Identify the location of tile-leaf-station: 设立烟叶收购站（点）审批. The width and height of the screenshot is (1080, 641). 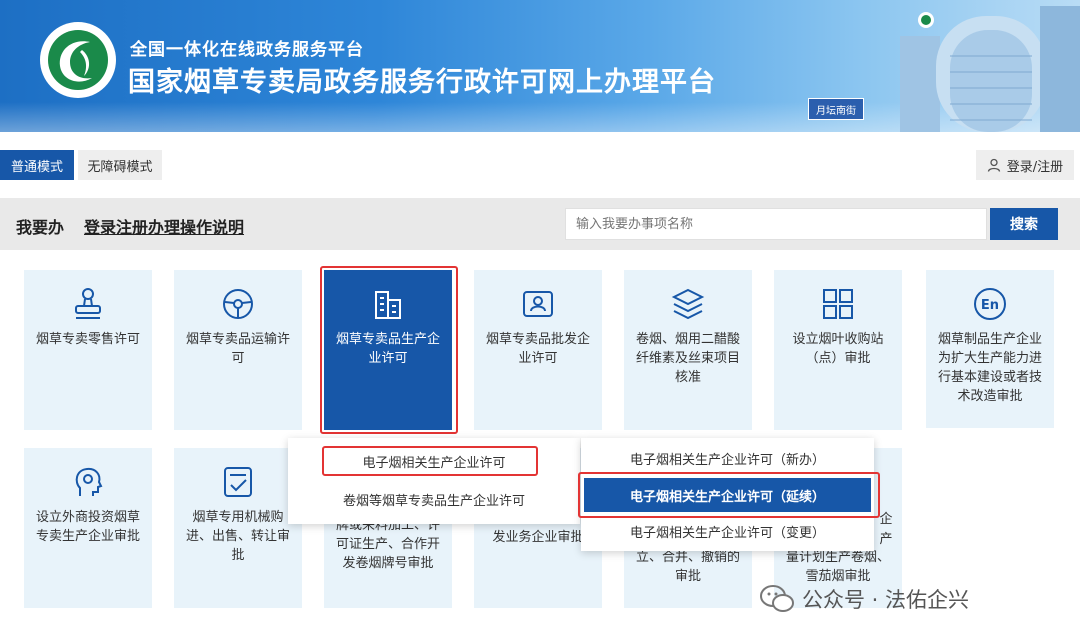
(838, 350).